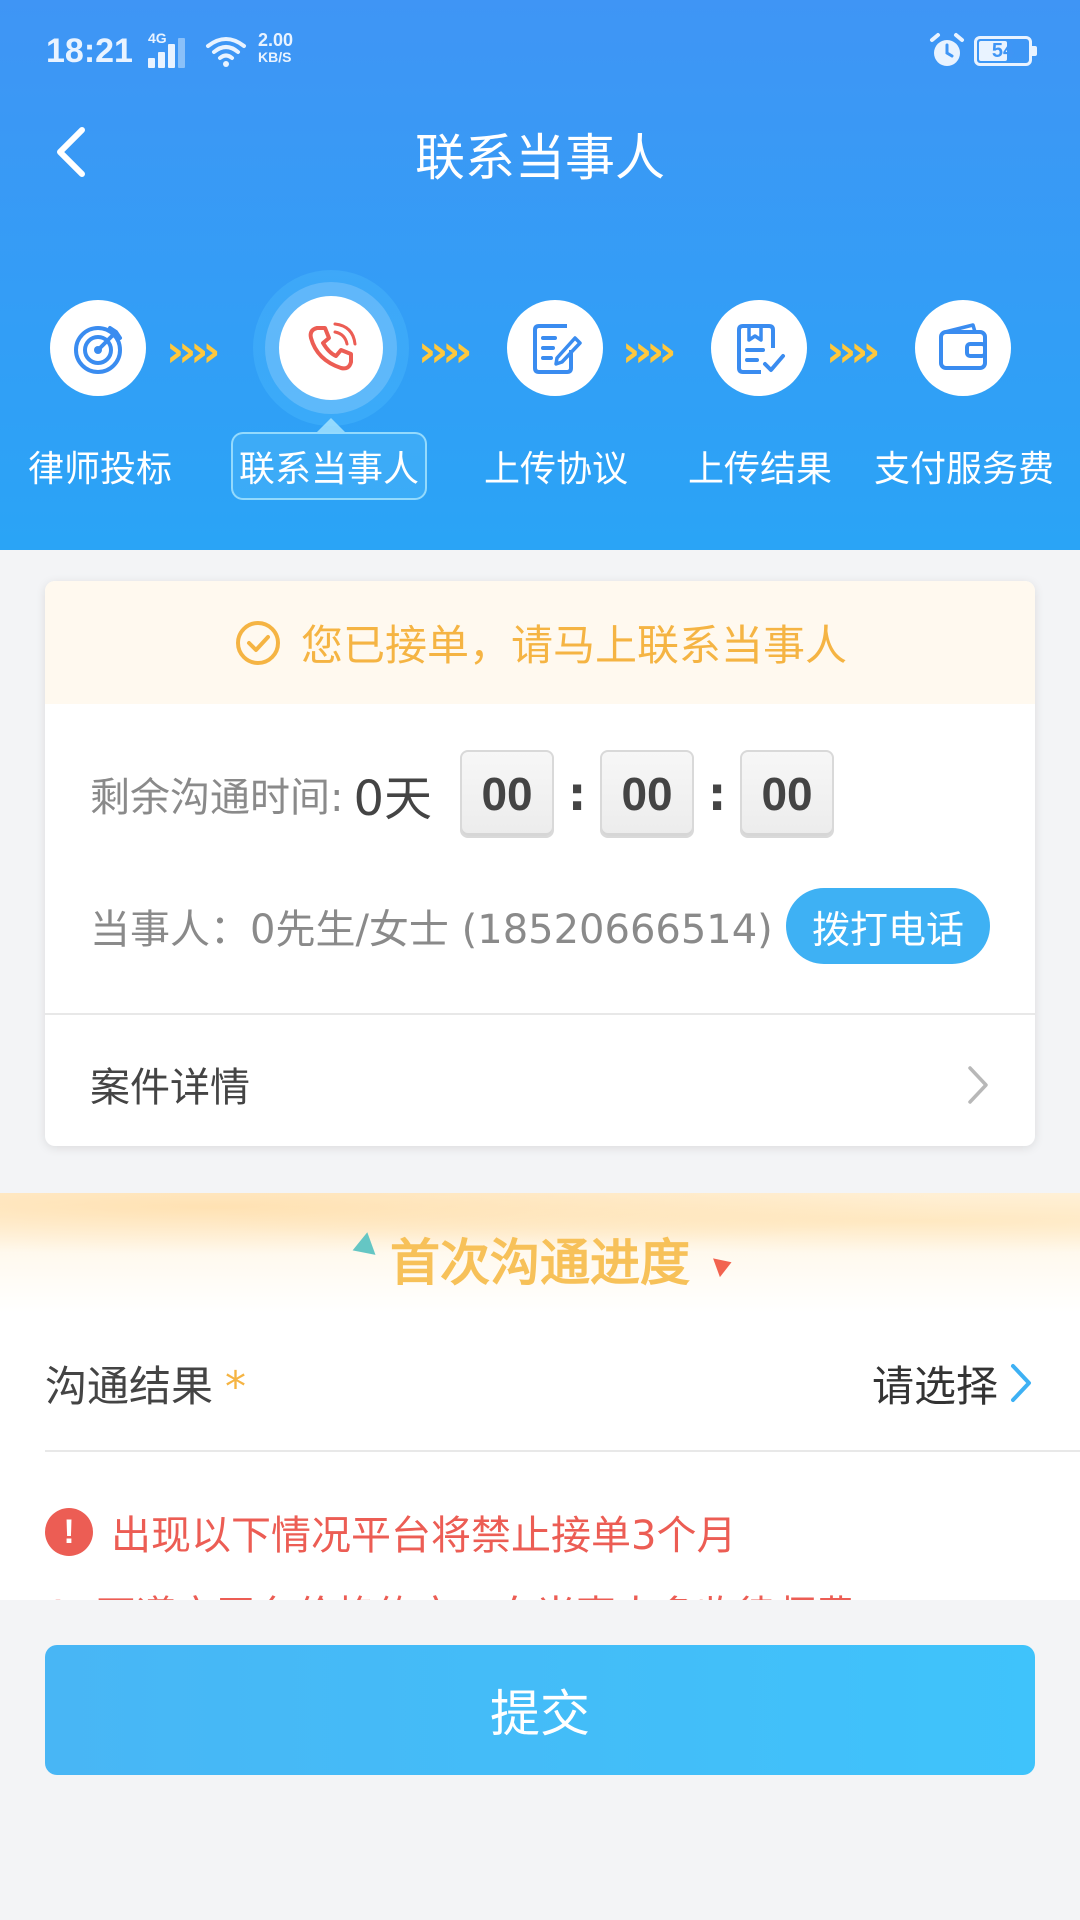 The image size is (1080, 1920). I want to click on notice-text: 您已接单，请马上联系当事人, so click(573, 645).